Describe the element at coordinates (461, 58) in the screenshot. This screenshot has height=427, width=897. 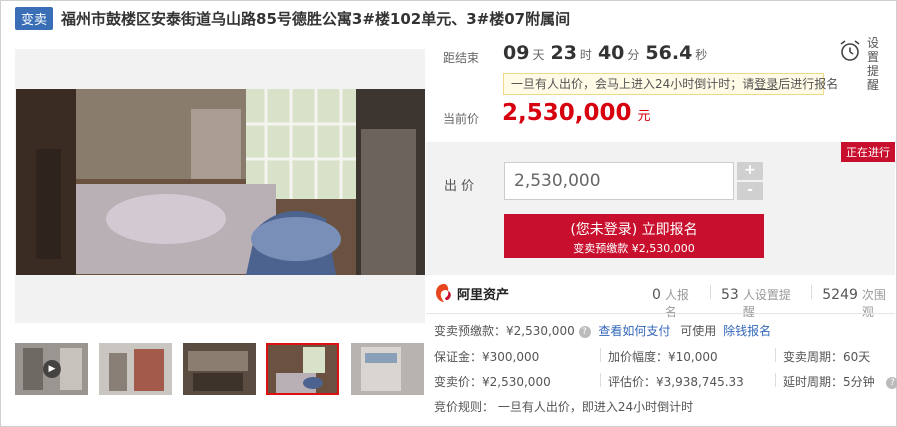
I see `countdown-label: 距结束` at that location.